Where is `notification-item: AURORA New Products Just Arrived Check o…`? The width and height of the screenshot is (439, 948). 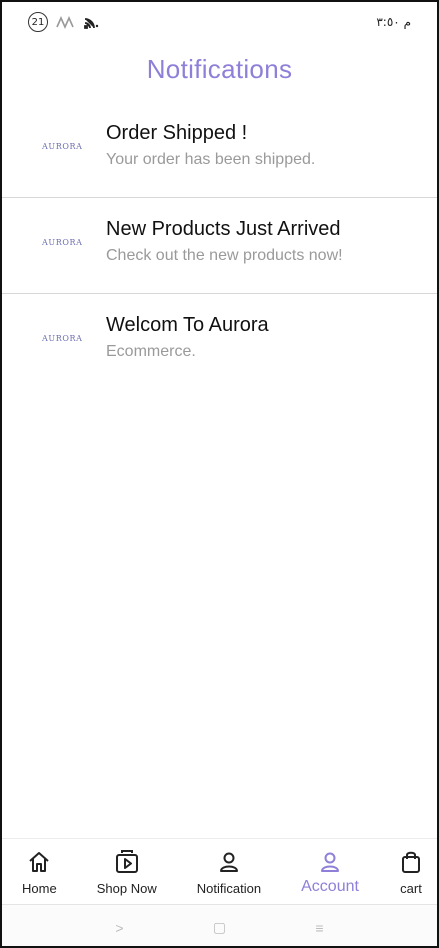 notification-item: AURORA New Products Just Arrived Check o… is located at coordinates (219, 246).